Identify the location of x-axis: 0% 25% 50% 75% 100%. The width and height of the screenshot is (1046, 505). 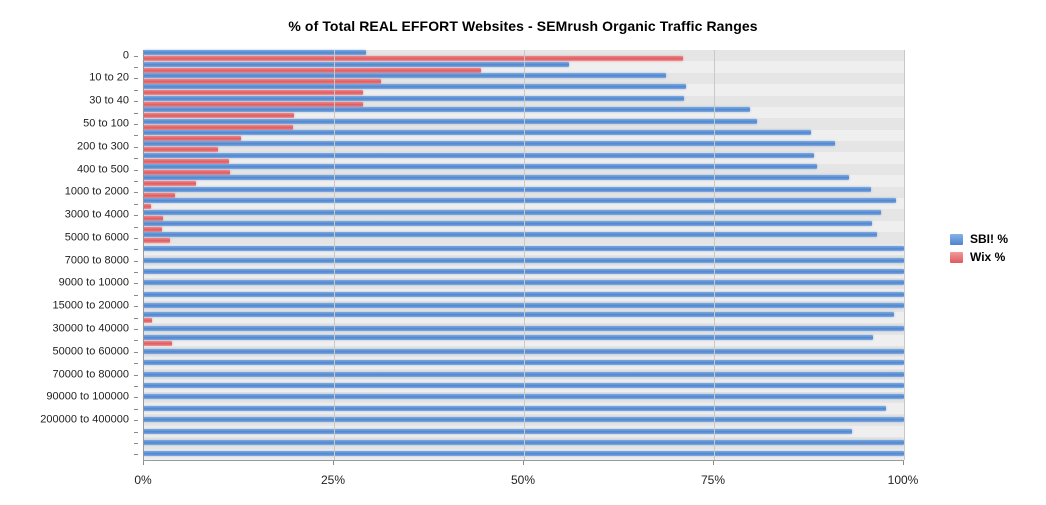
(526, 476).